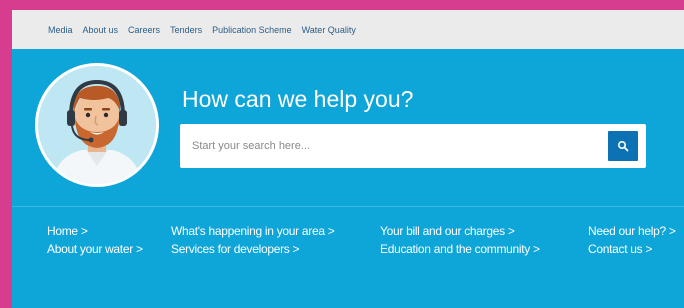 The image size is (684, 308). I want to click on search-box, so click(413, 146).